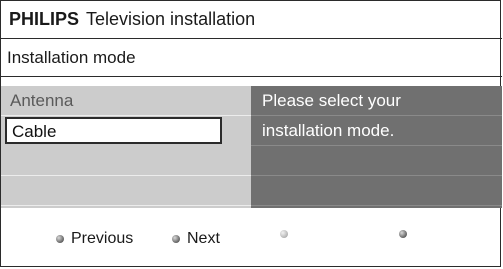 This screenshot has height=269, width=503. I want to click on next-label: Next, so click(203, 238).